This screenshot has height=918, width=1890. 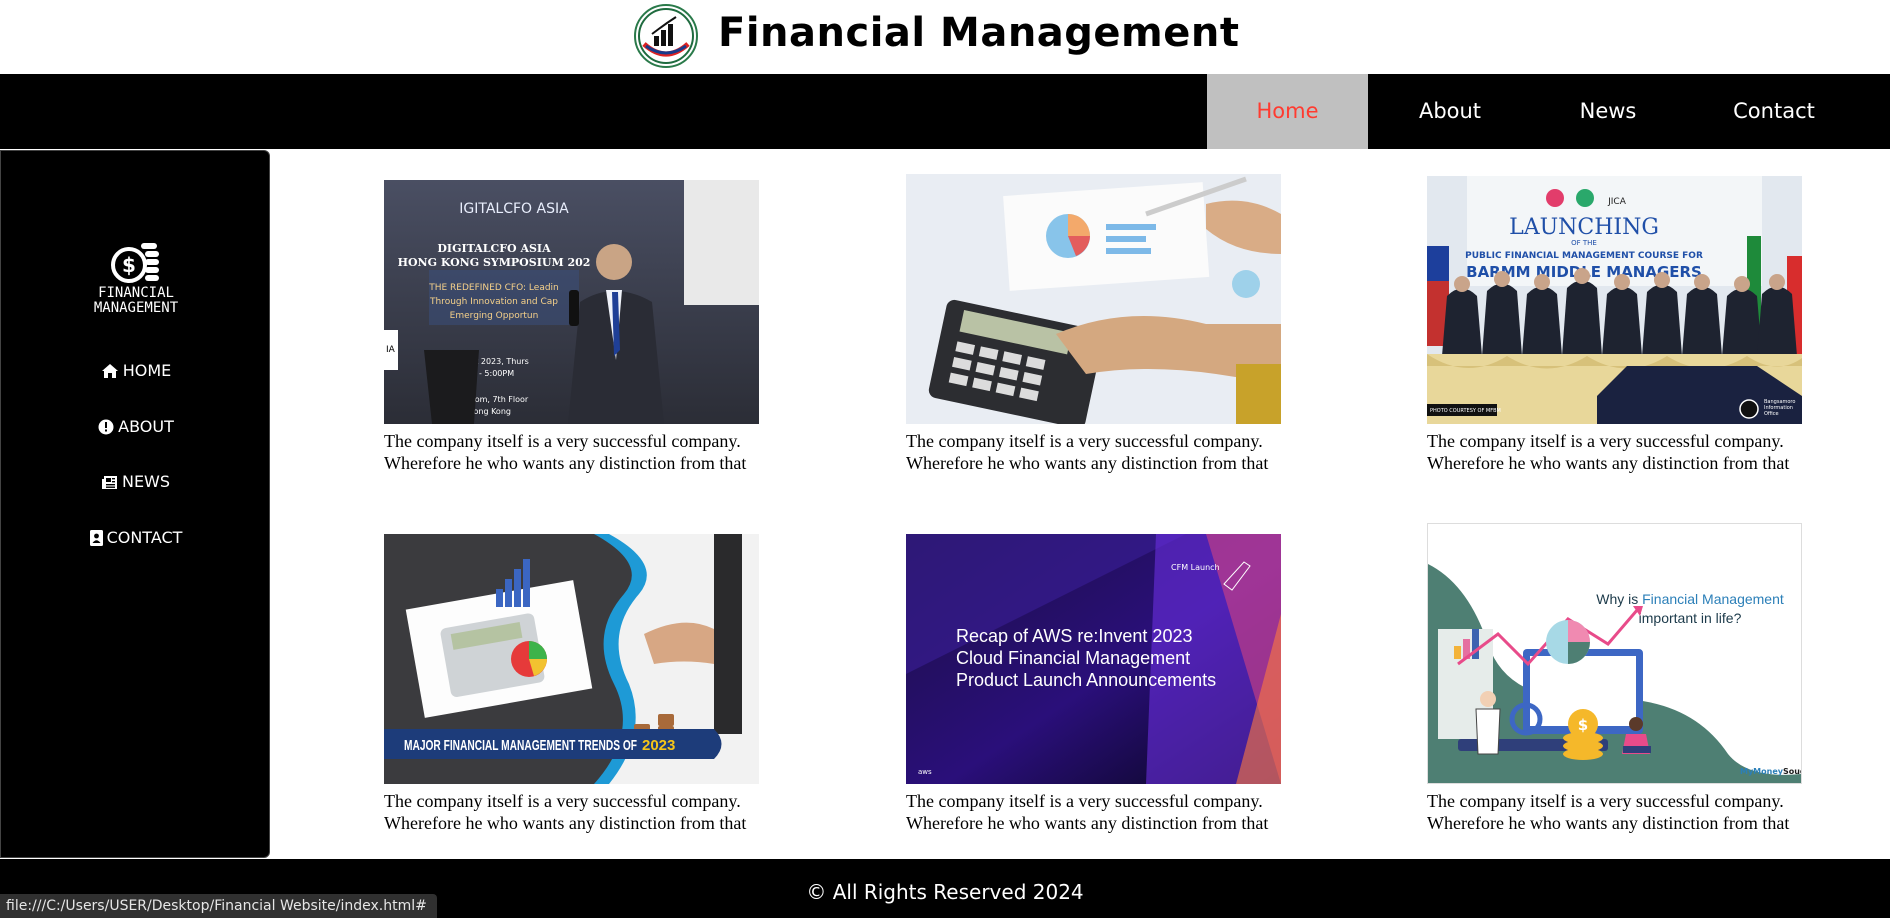 I want to click on sidebar-item-label: CONTACT, so click(x=144, y=537).